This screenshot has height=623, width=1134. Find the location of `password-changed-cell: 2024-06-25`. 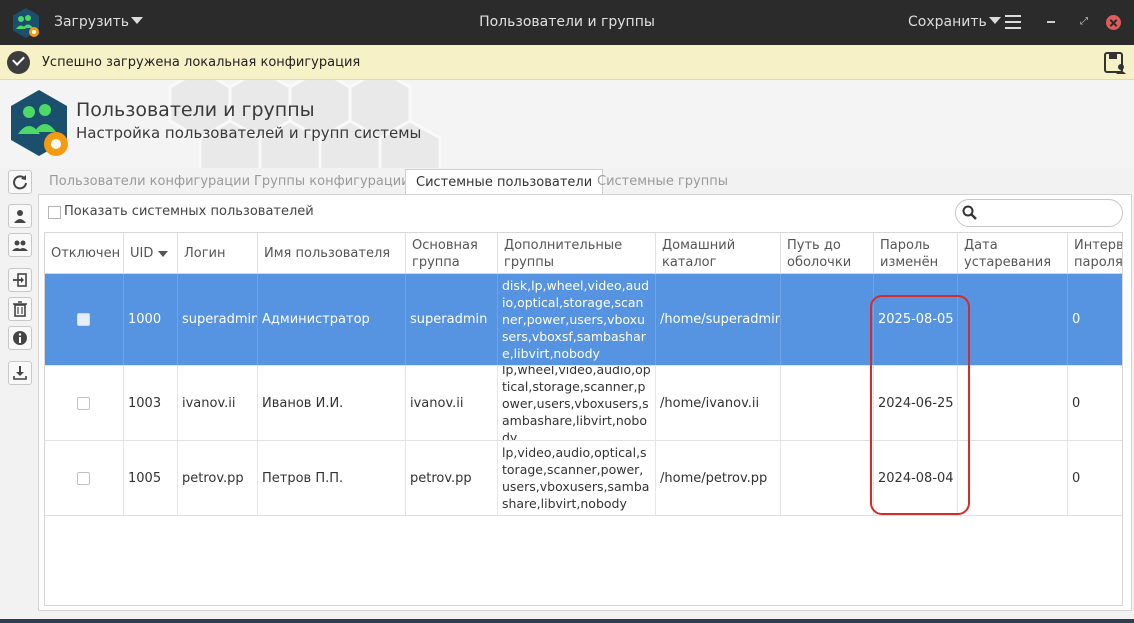

password-changed-cell: 2024-06-25 is located at coordinates (916, 403).